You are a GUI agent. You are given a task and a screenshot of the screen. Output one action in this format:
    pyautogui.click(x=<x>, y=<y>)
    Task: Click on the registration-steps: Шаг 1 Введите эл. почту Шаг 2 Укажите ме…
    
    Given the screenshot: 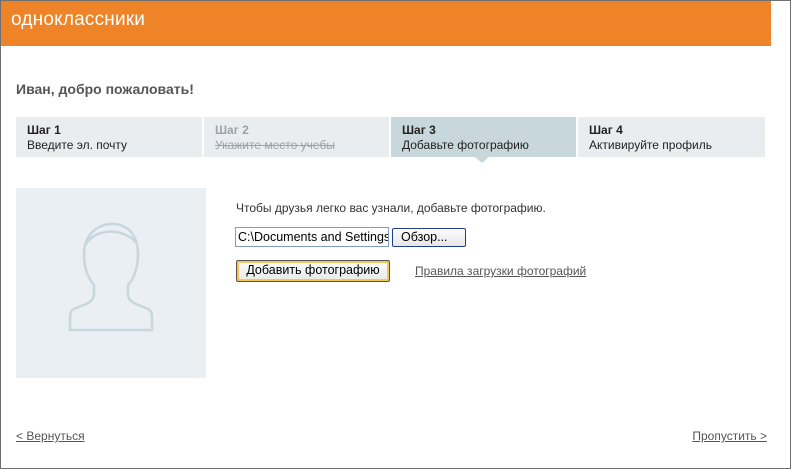 What is the action you would take?
    pyautogui.click(x=390, y=140)
    